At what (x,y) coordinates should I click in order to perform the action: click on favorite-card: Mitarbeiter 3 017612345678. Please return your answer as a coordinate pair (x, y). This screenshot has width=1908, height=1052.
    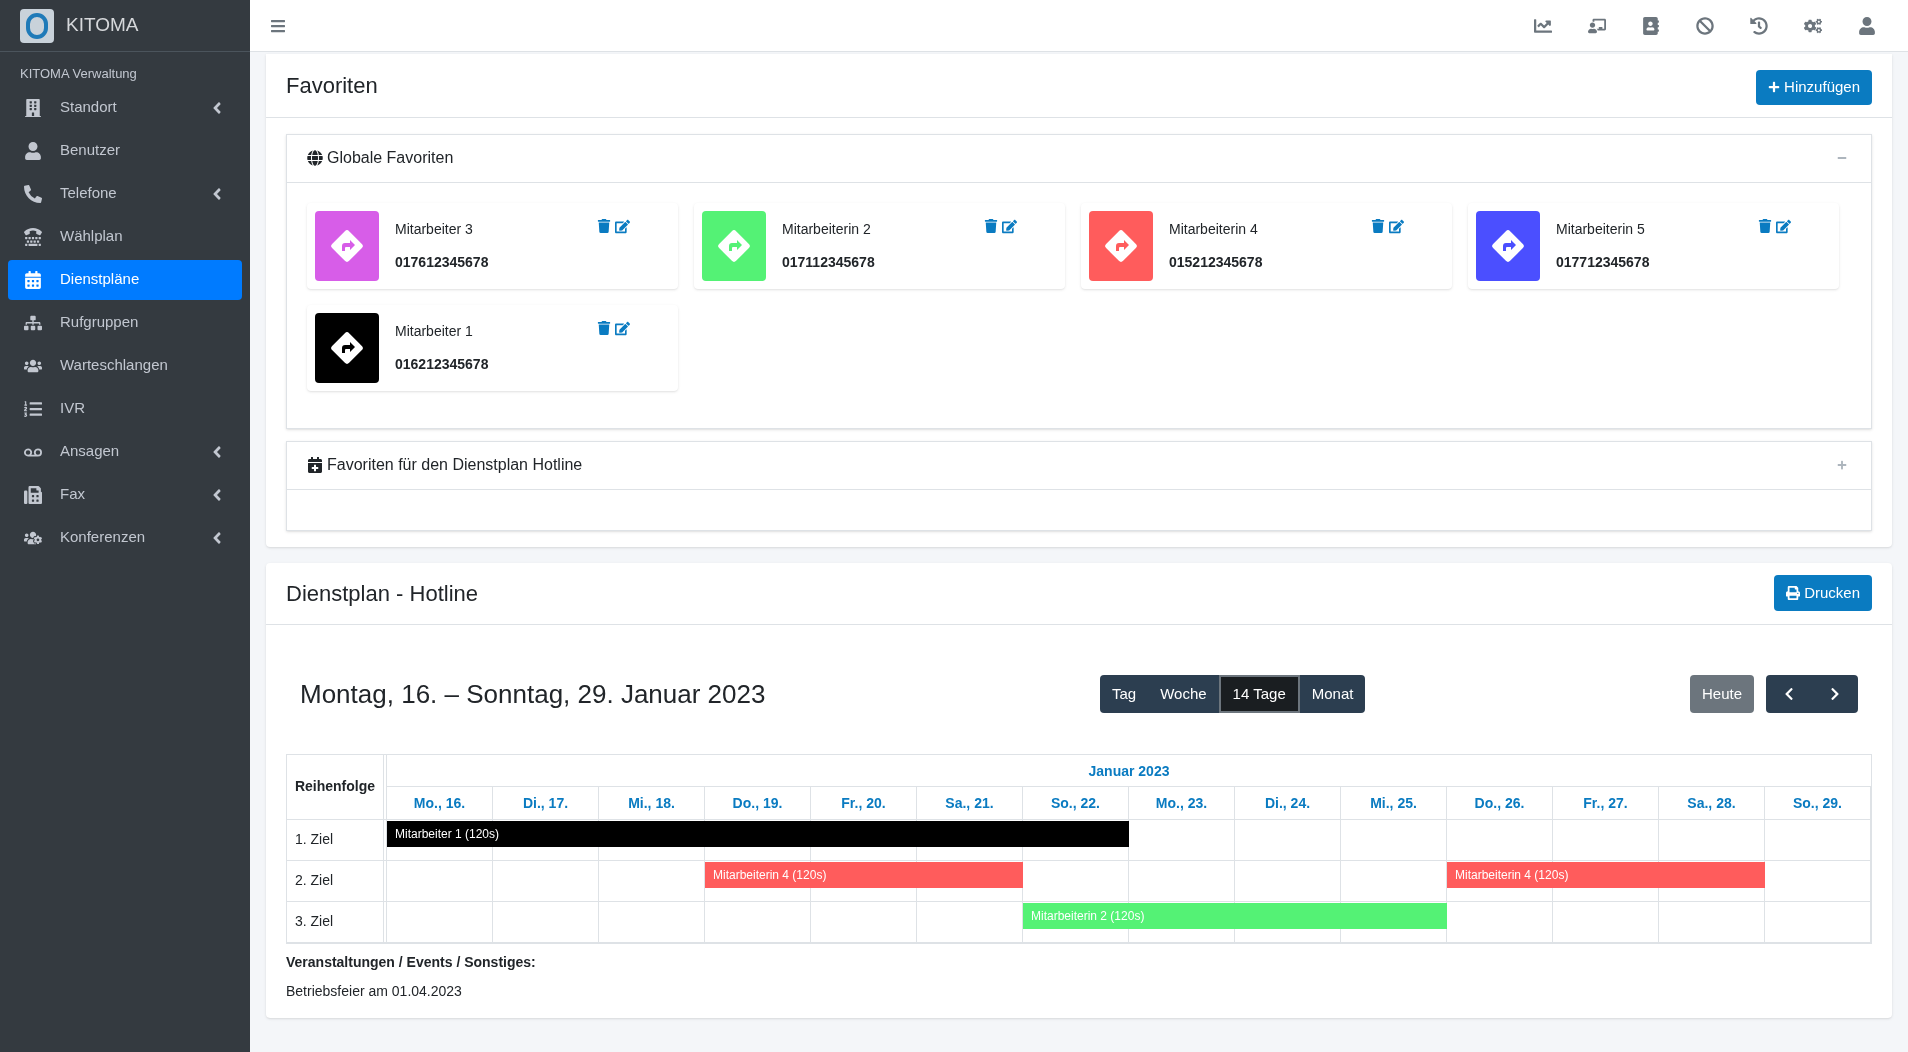
    Looking at the image, I should click on (492, 245).